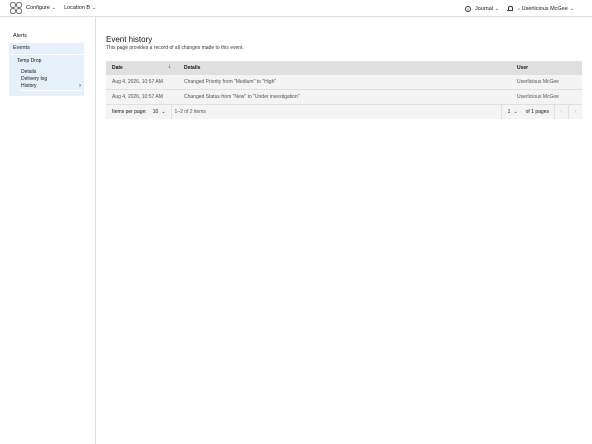 Image resolution: width=592 pixels, height=444 pixels. I want to click on events-subnav: Temp Drop Details Delivery log History ›, so click(46, 75).